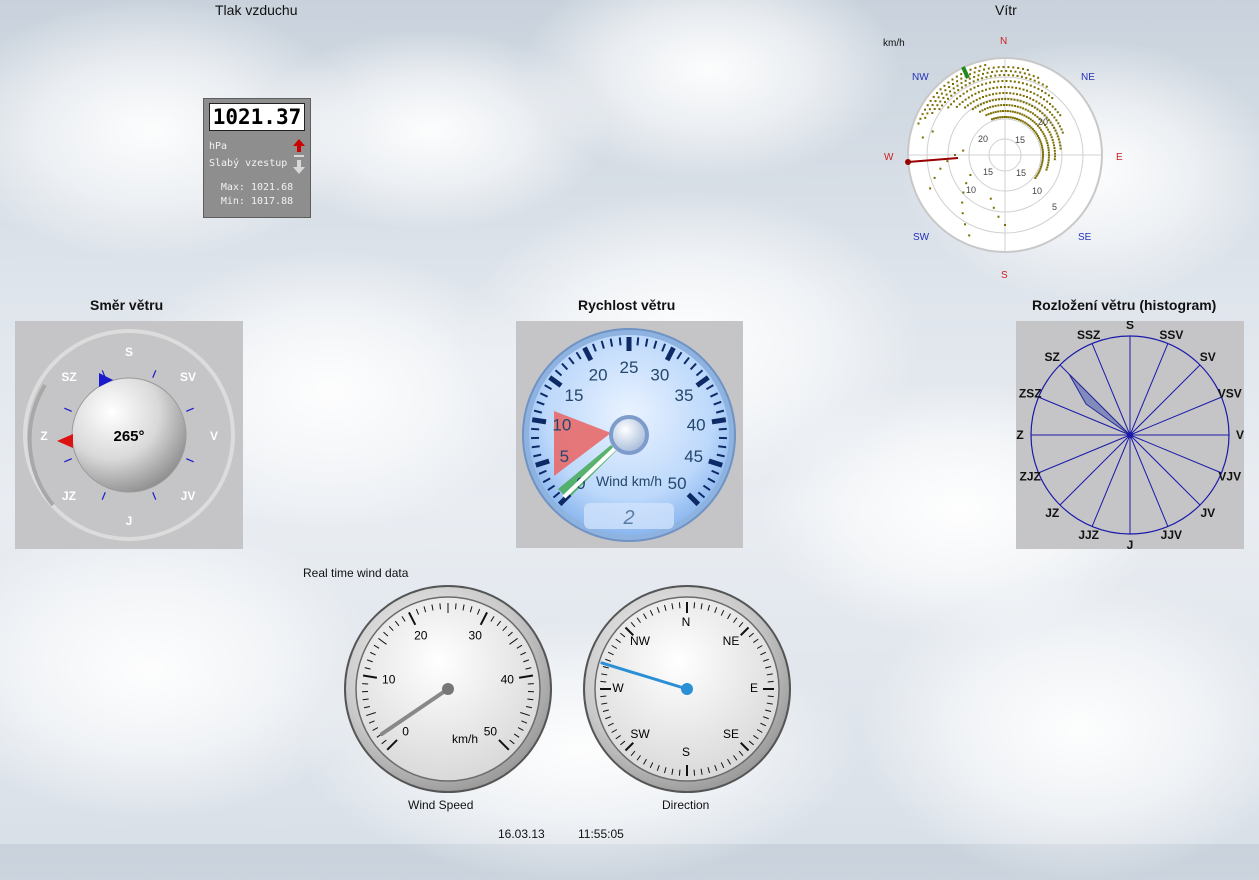 This screenshot has height=880, width=1259. Describe the element at coordinates (601, 834) in the screenshot. I see `footer-time: 11:55:05` at that location.